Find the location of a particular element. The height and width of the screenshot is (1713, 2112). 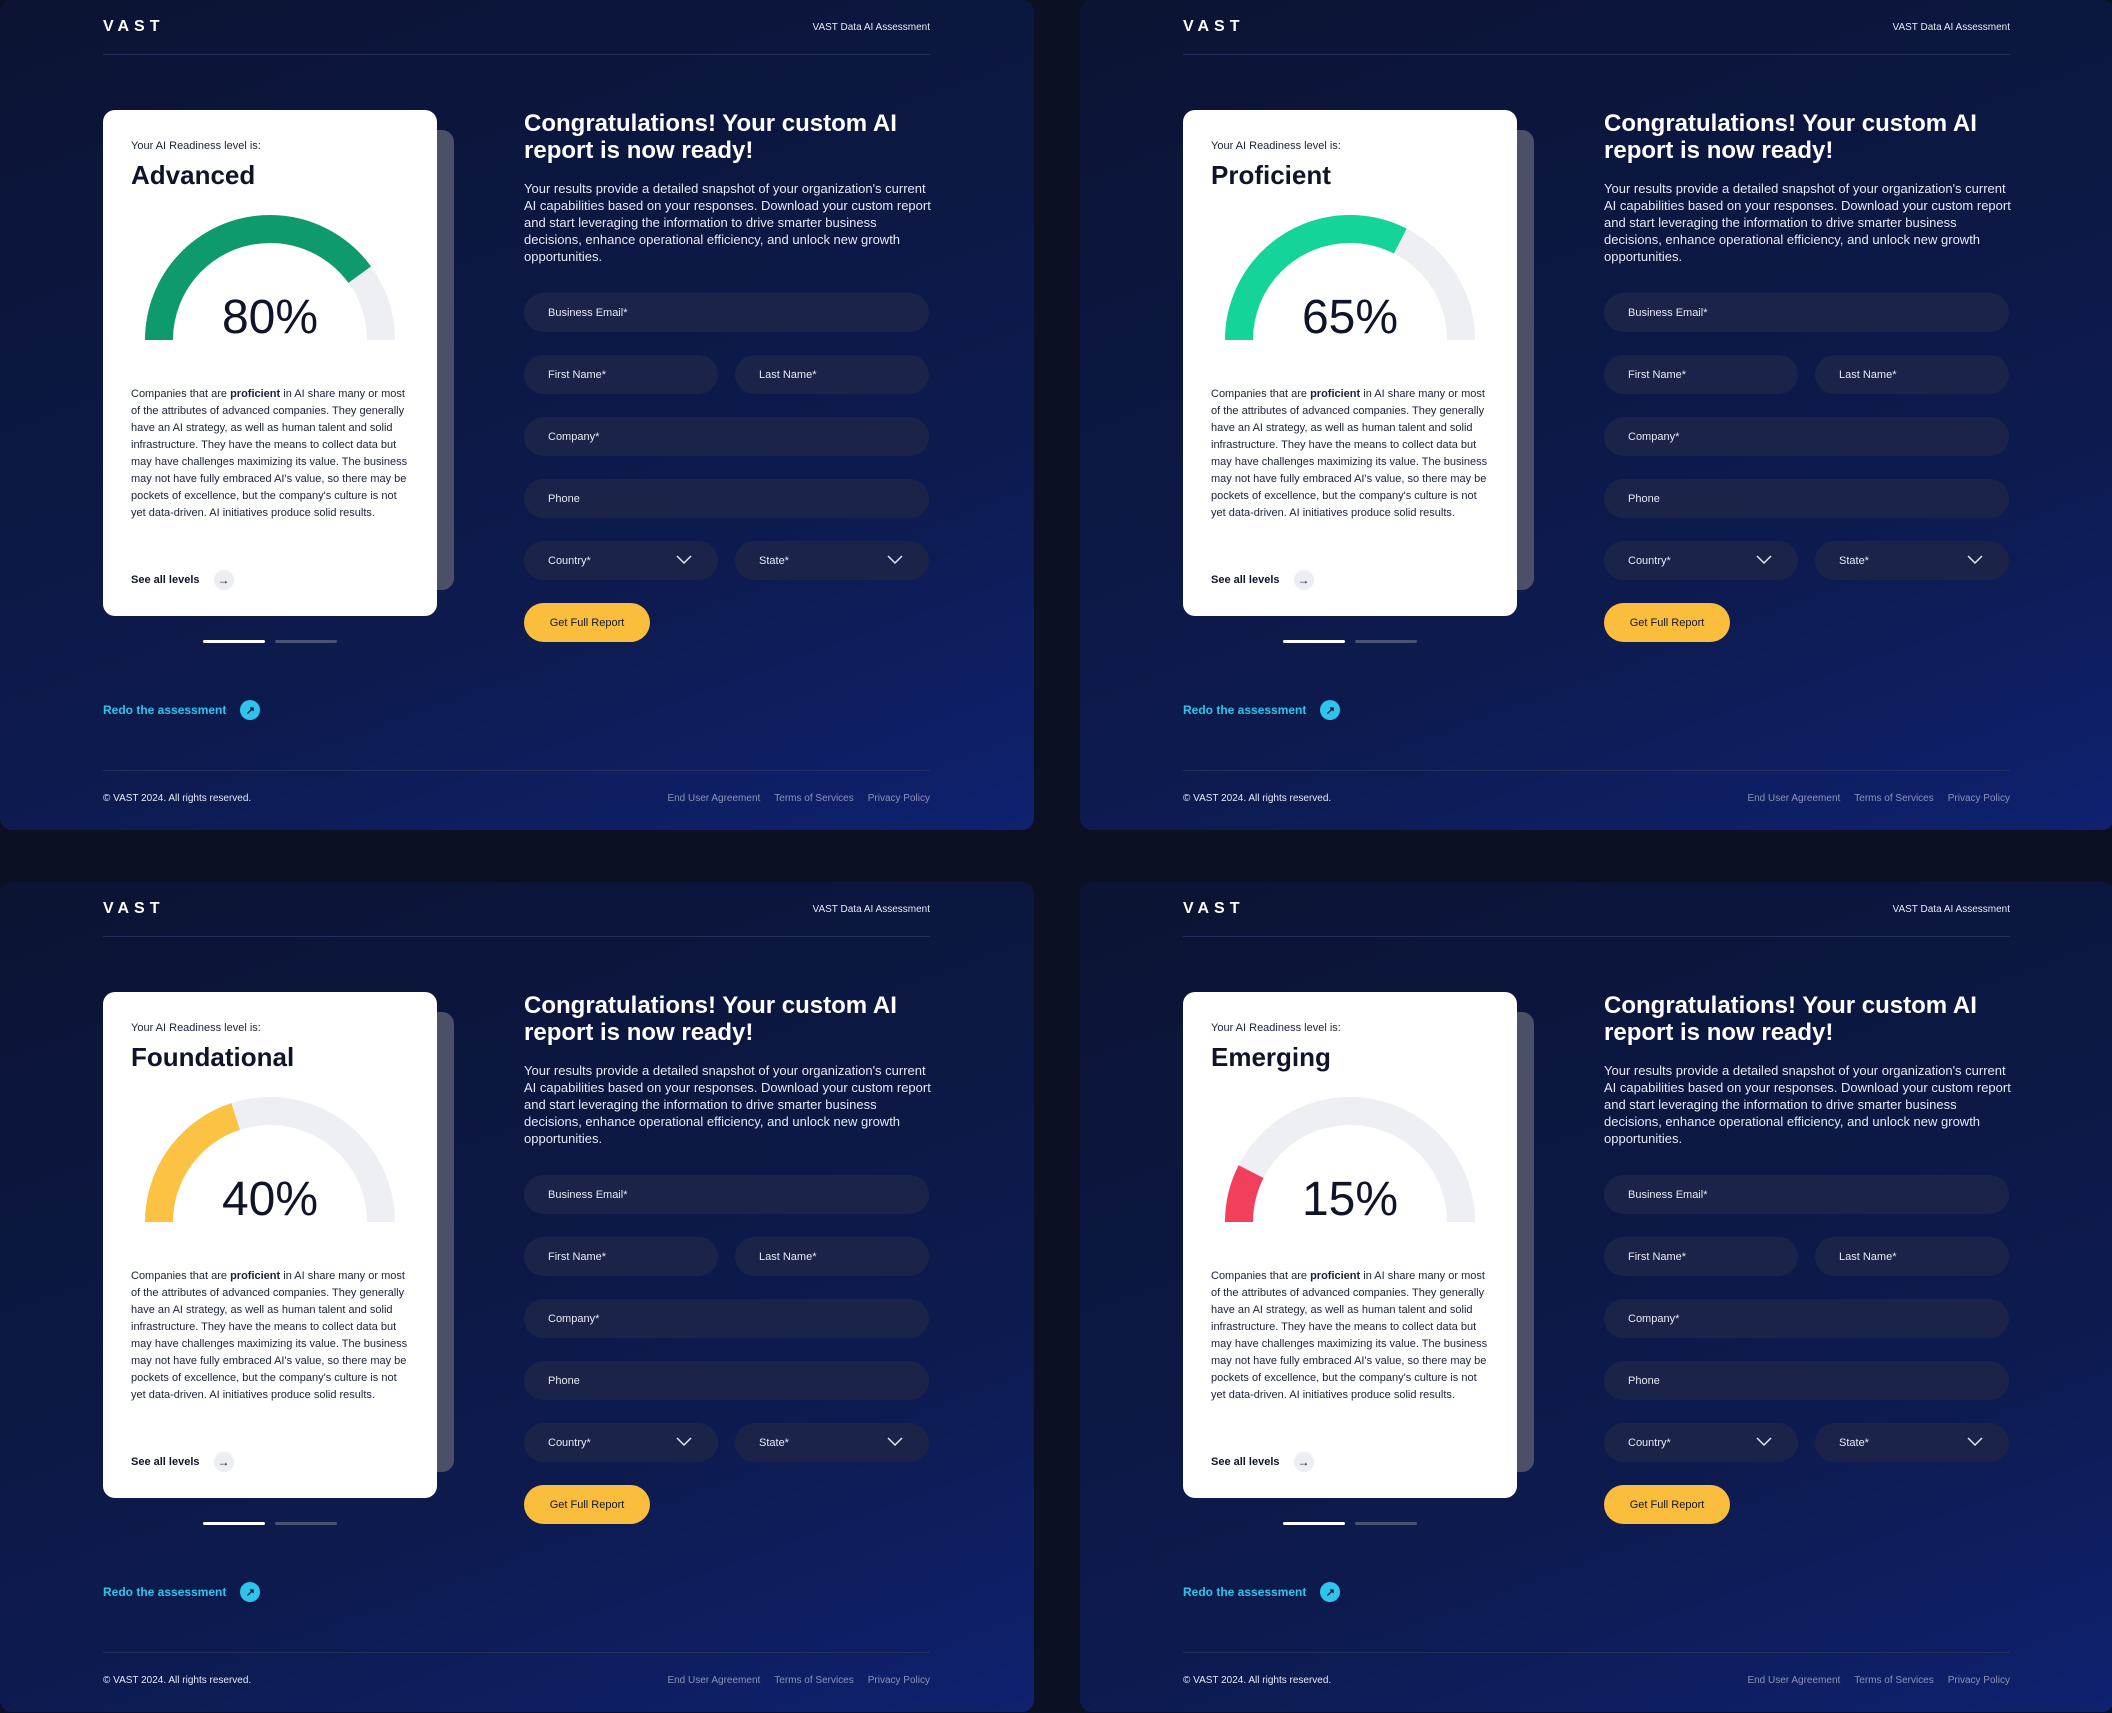

site-header: VAST VAST Data AI Assessment is located at coordinates (516, 918).